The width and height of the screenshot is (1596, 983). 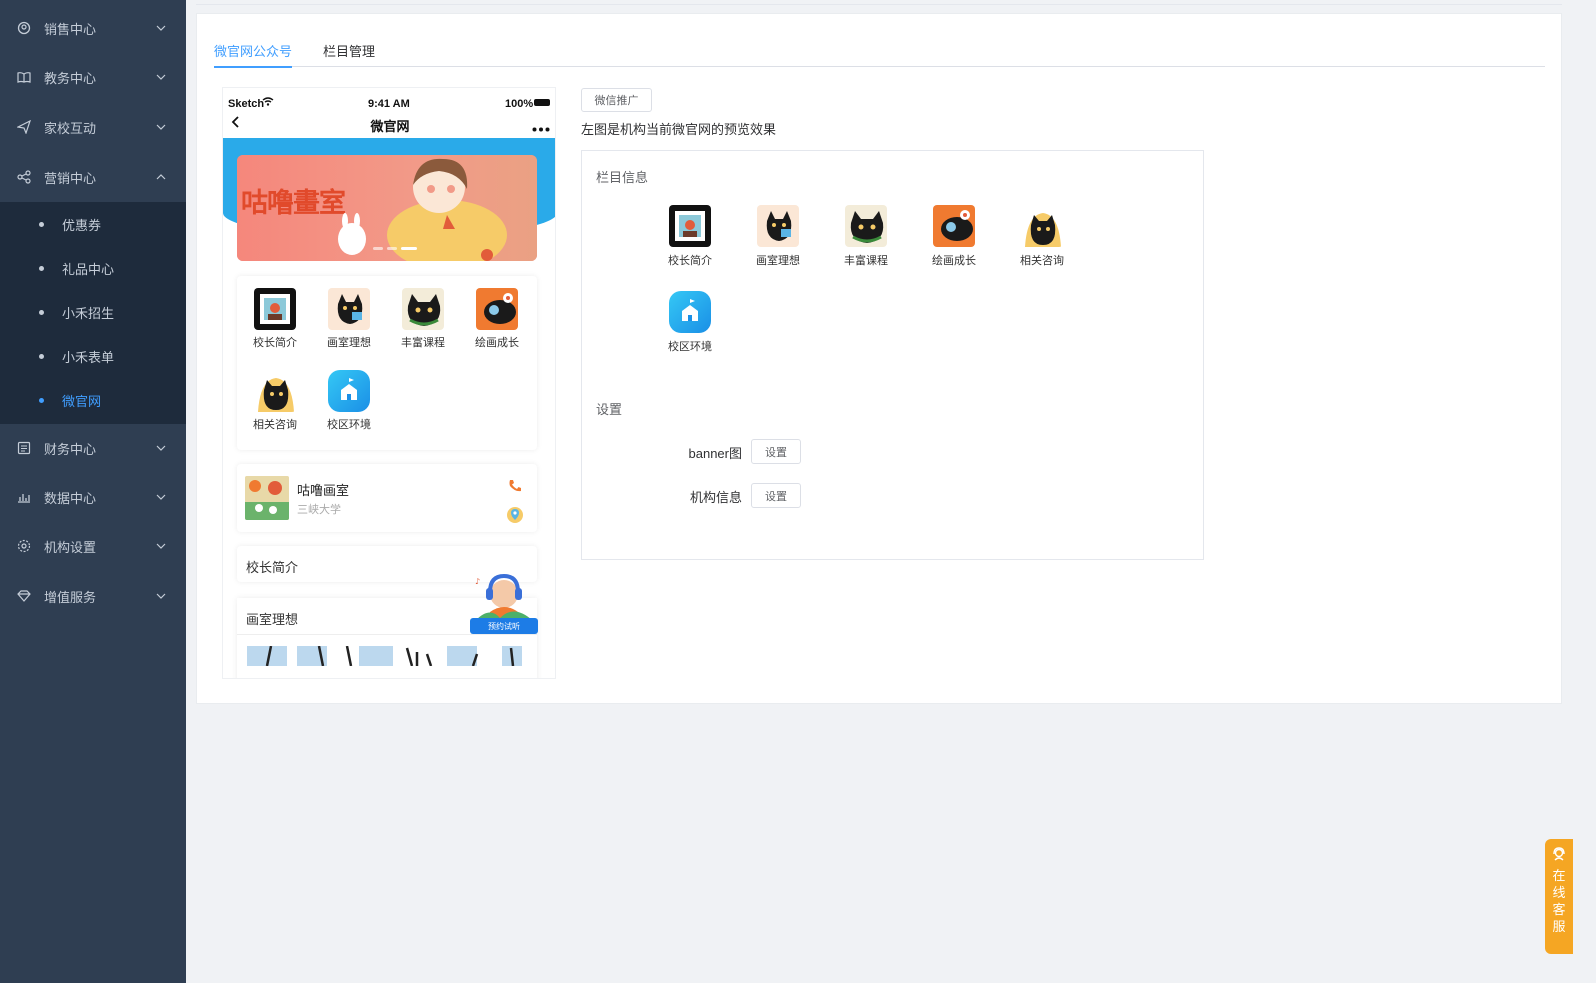 I want to click on menu-org-settings: 机构设置, so click(x=93, y=546).